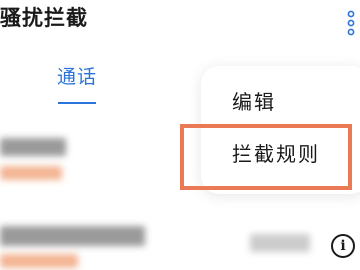 This screenshot has width=360, height=270. I want to click on page-title: 骚扰拦截, so click(44, 18).